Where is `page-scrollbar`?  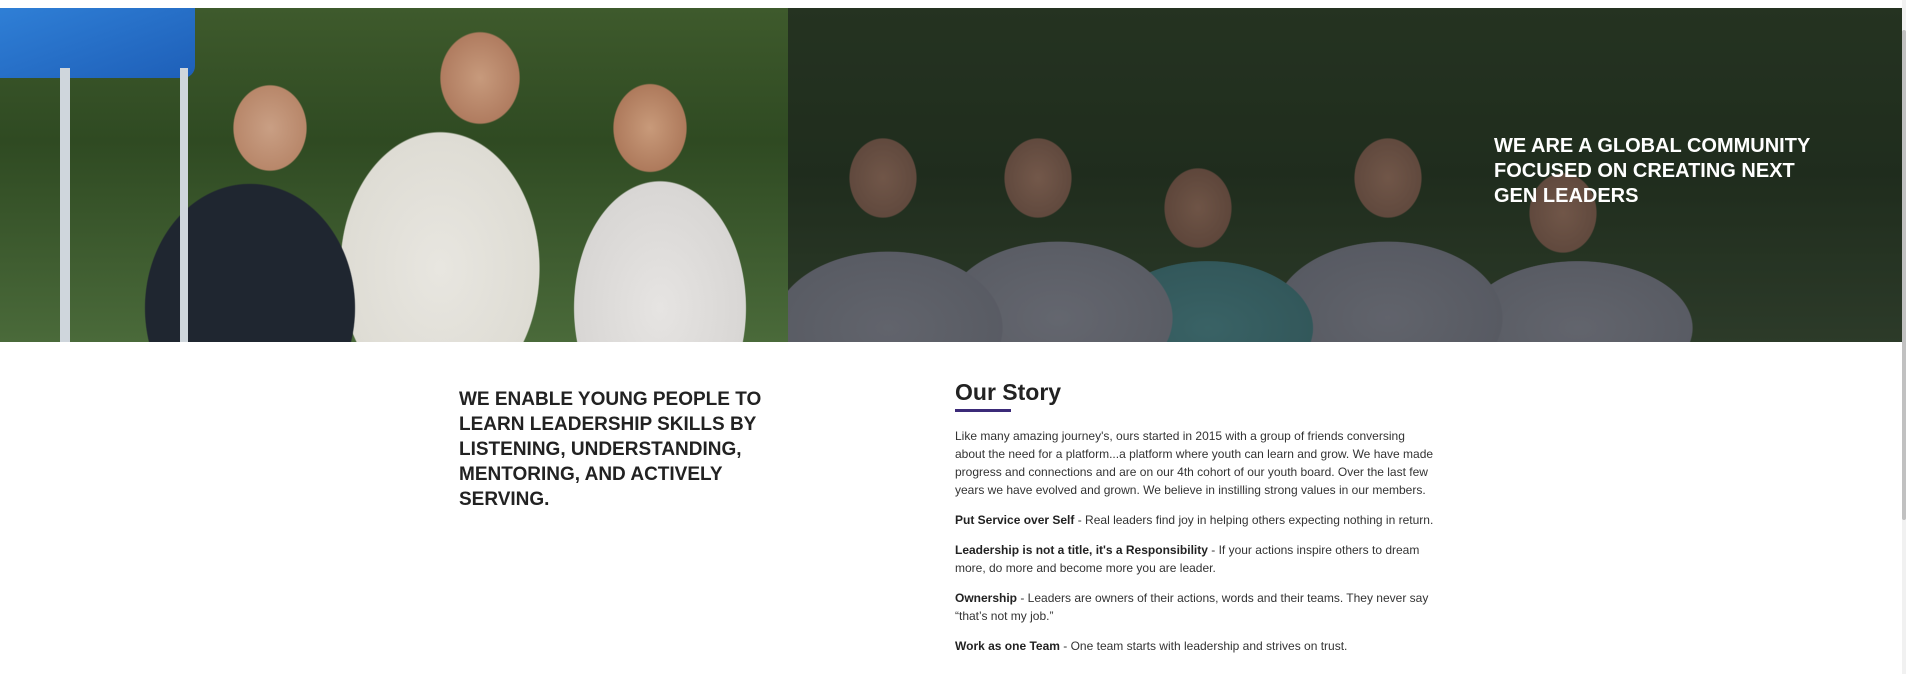 page-scrollbar is located at coordinates (1904, 337).